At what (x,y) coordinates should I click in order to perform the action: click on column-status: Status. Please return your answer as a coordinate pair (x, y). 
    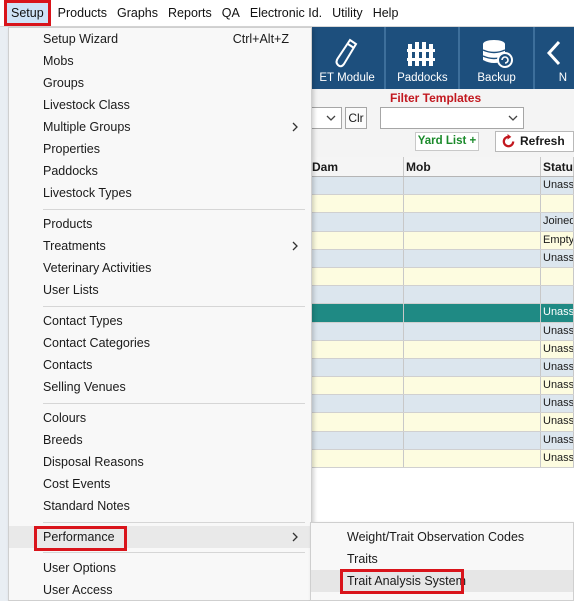
    Looking at the image, I should click on (557, 166).